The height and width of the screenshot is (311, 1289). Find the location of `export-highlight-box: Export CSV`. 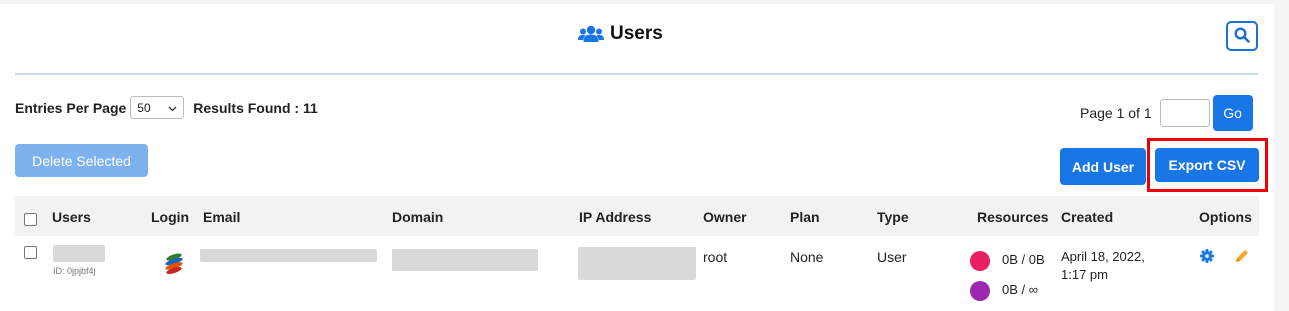

export-highlight-box: Export CSV is located at coordinates (1207, 165).